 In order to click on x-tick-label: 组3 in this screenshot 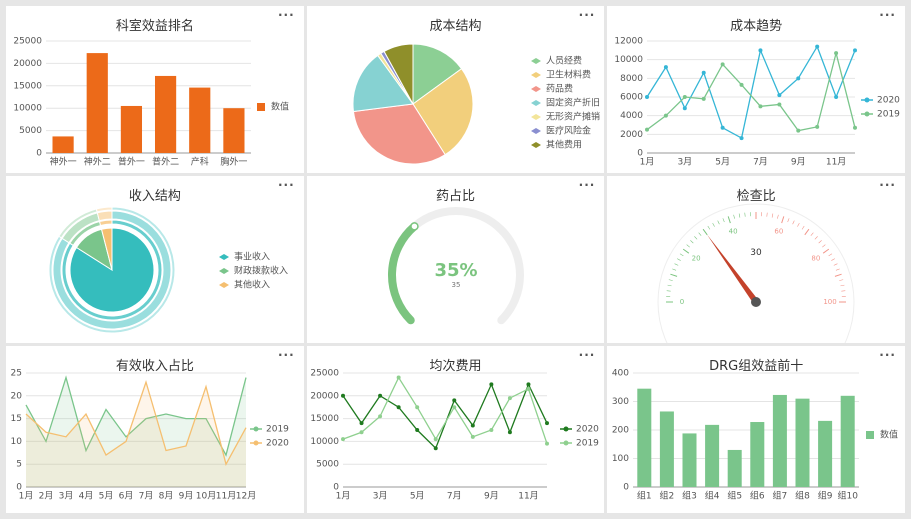, I will do `click(689, 496)`.